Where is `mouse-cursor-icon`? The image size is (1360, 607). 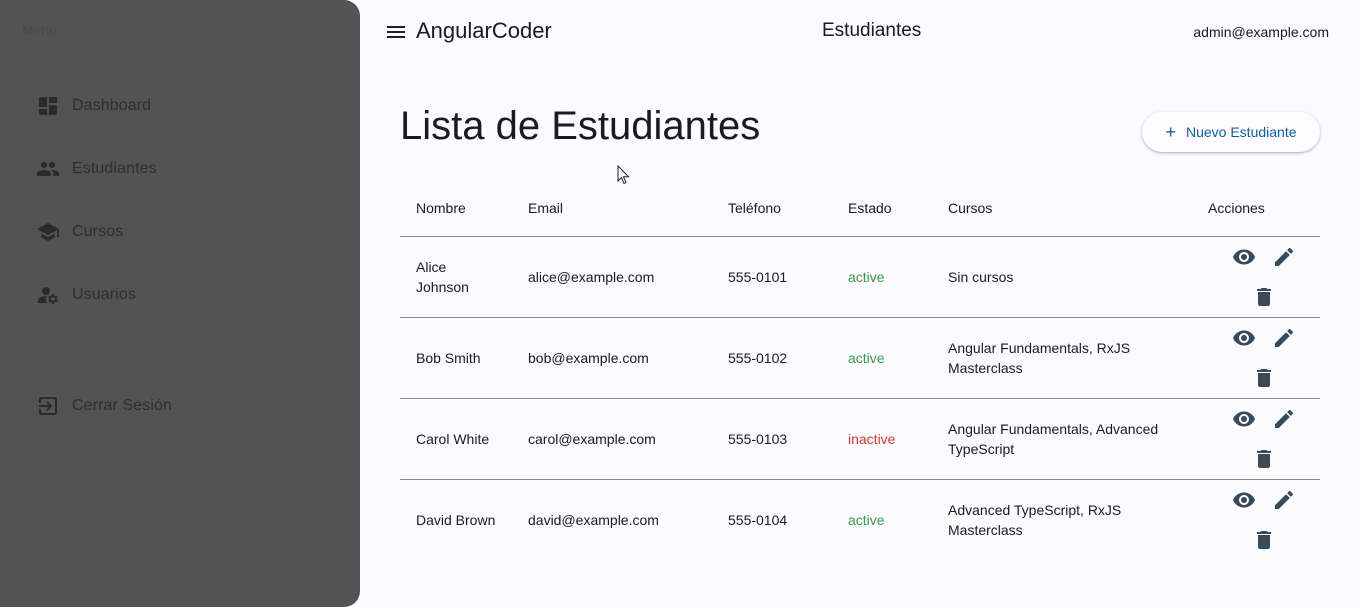
mouse-cursor-icon is located at coordinates (623, 175).